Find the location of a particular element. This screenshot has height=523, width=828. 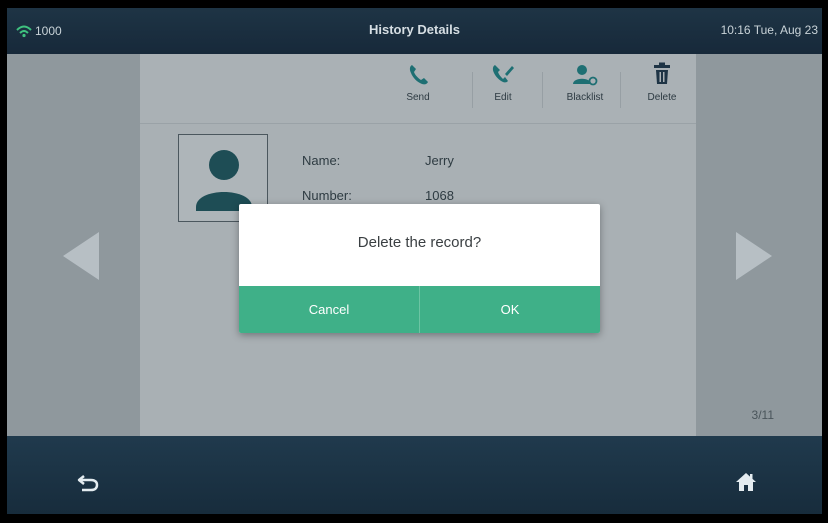

send-label: Send is located at coordinates (418, 97).